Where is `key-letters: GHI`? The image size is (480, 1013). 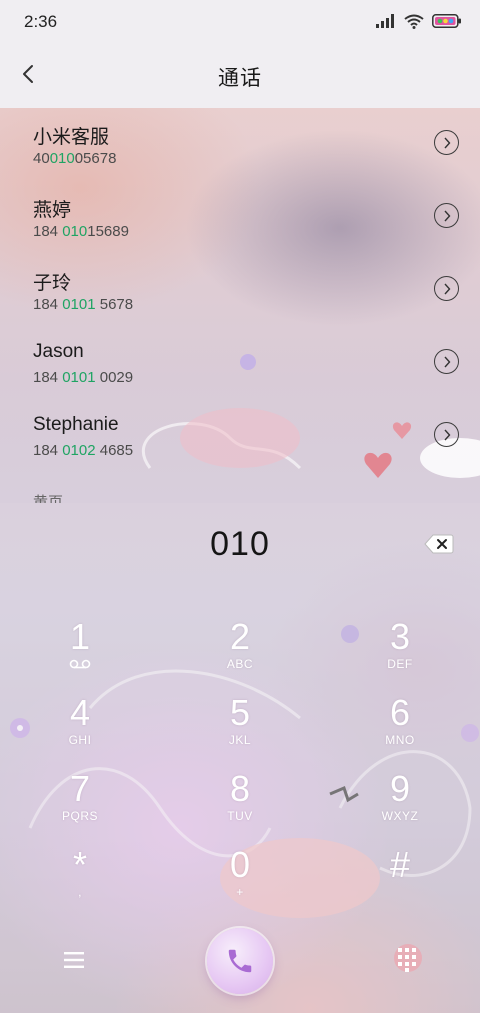
key-letters: GHI is located at coordinates (80, 740).